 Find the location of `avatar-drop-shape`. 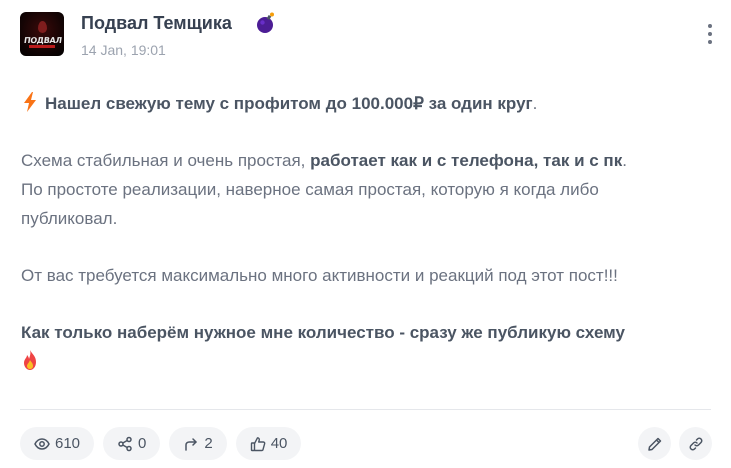

avatar-drop-shape is located at coordinates (42, 27).